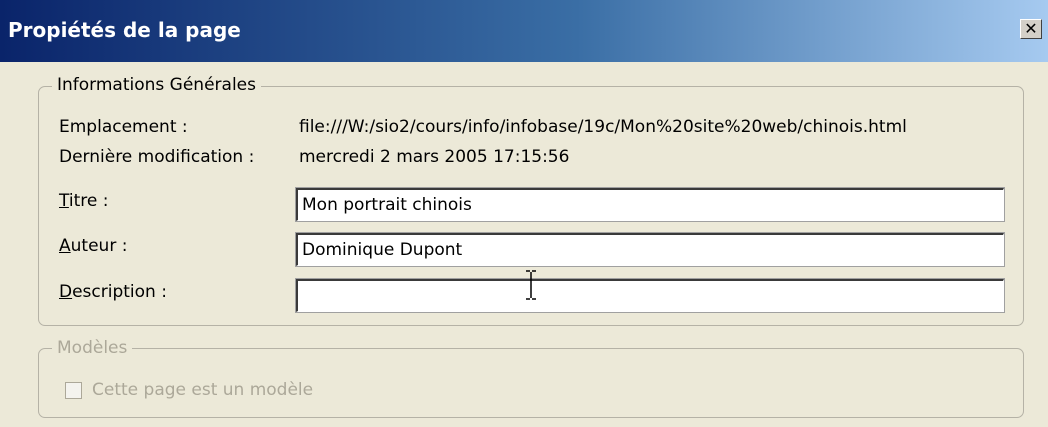 The image size is (1048, 427). What do you see at coordinates (123, 127) in the screenshot?
I see `location-label: Emplacement :` at bounding box center [123, 127].